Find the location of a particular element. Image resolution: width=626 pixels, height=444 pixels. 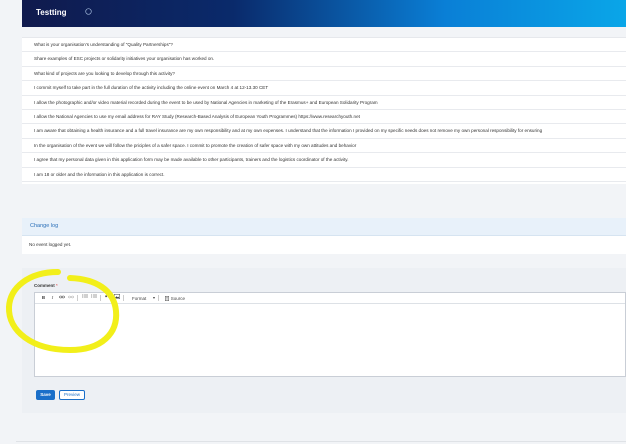

bold-button: B is located at coordinates (43, 298).